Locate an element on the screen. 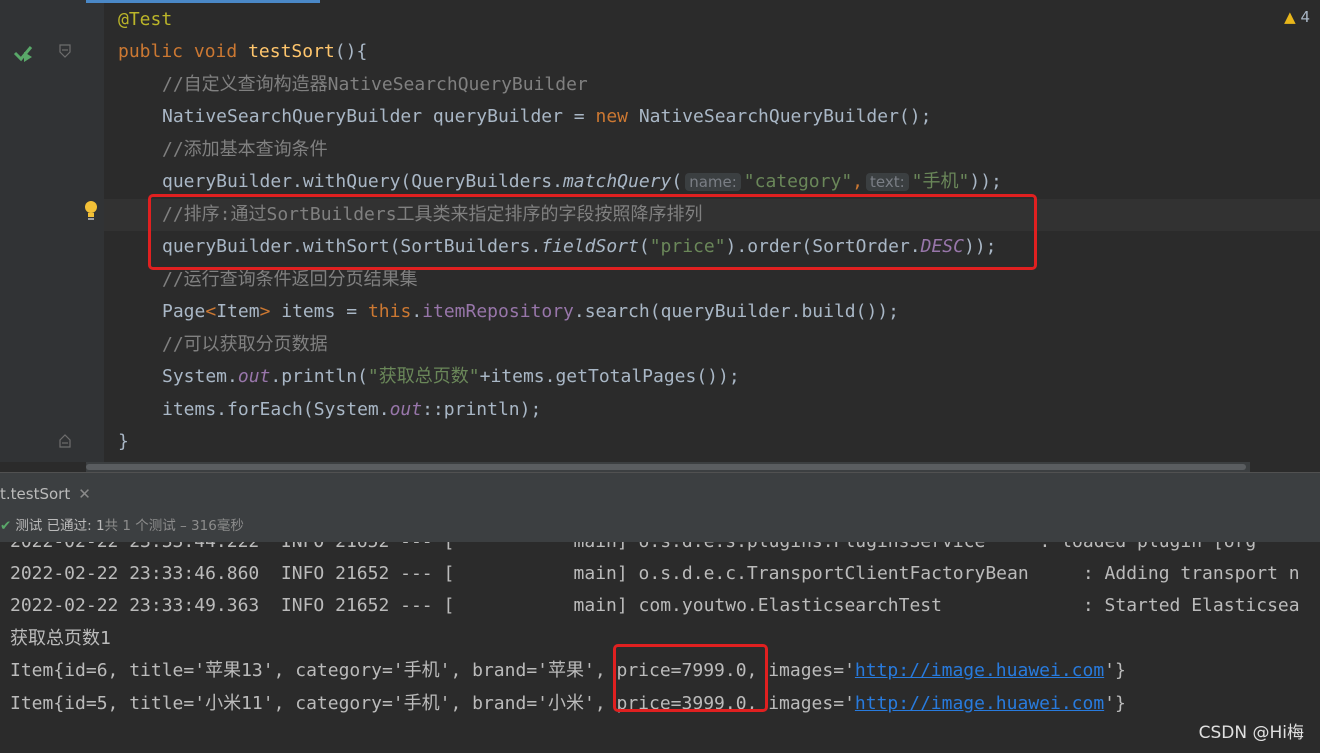  run-tab-label: t.testSort is located at coordinates (35, 494).